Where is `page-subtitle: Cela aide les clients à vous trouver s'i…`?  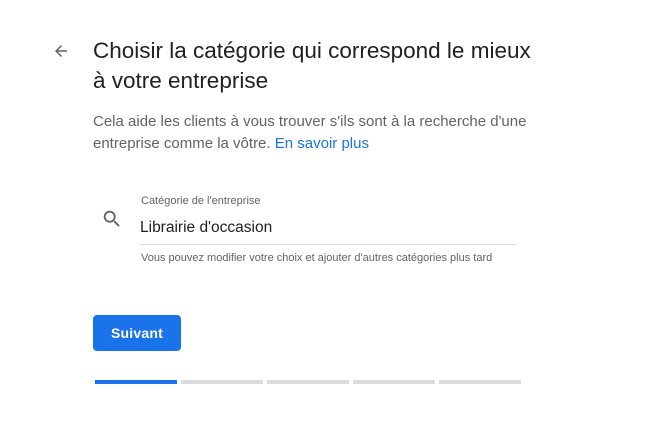 page-subtitle: Cela aide les clients à vous trouver s'i… is located at coordinates (313, 133).